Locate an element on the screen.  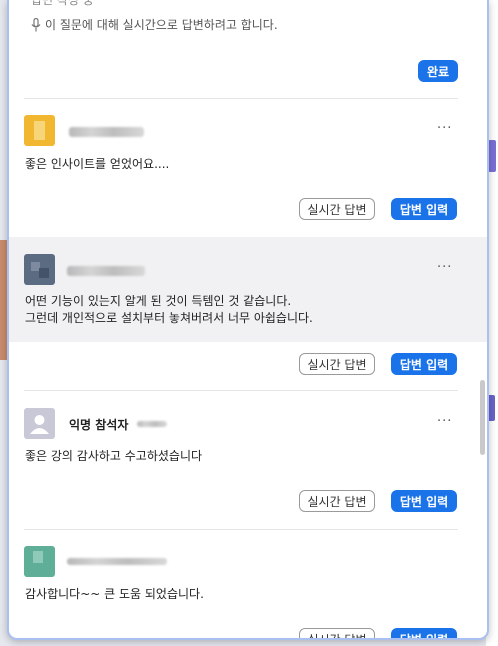
anonymous-avatar is located at coordinates (39, 423).